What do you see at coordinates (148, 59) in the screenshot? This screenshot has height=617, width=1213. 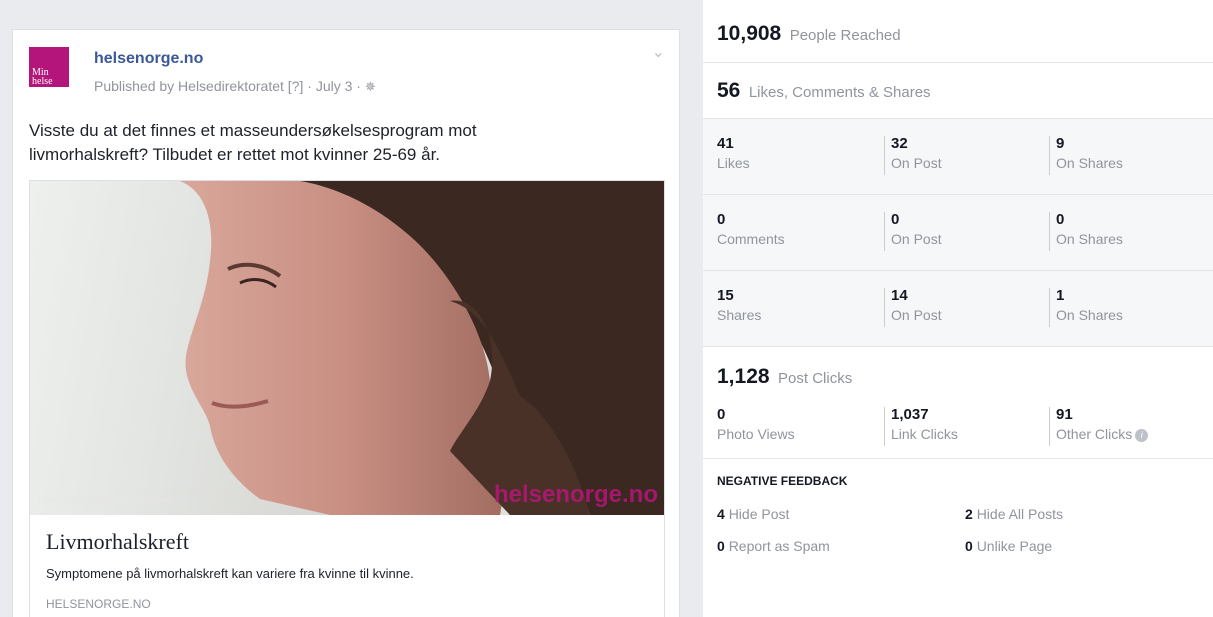 I see `page-name-link: helsenorge.no` at bounding box center [148, 59].